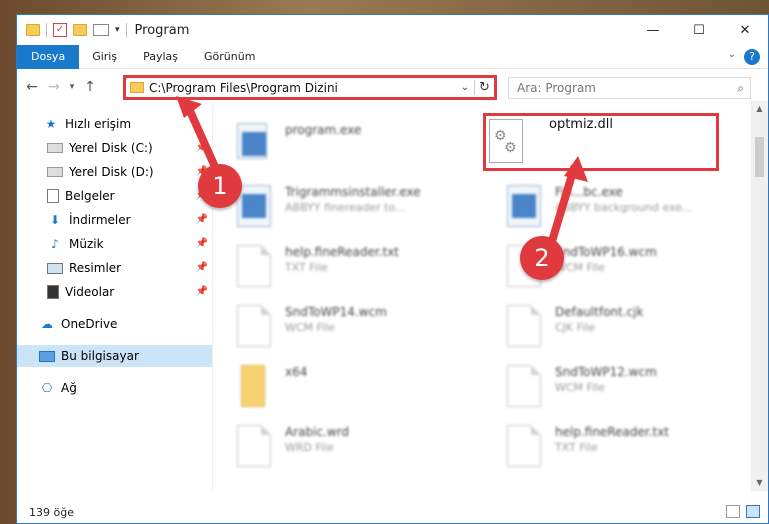  Describe the element at coordinates (296, 372) in the screenshot. I see `file-name: x64` at that location.